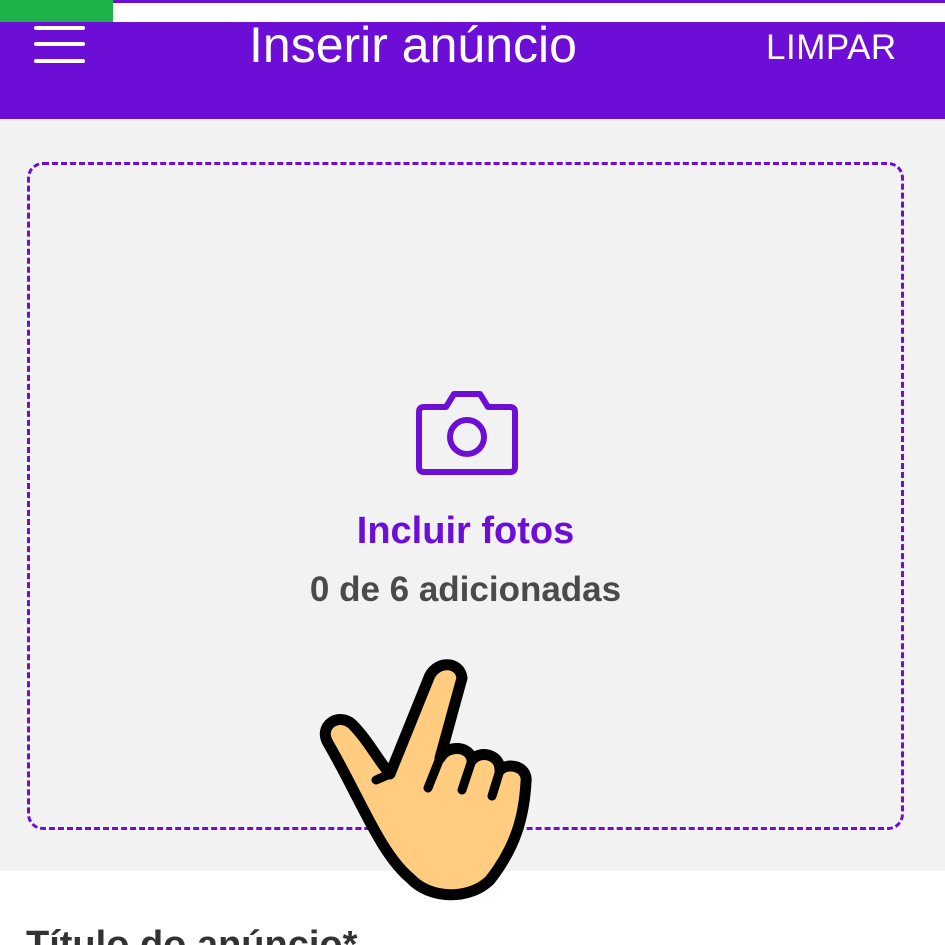 The image size is (945, 945). What do you see at coordinates (831, 47) in the screenshot?
I see `clear-button: LIMPAR` at bounding box center [831, 47].